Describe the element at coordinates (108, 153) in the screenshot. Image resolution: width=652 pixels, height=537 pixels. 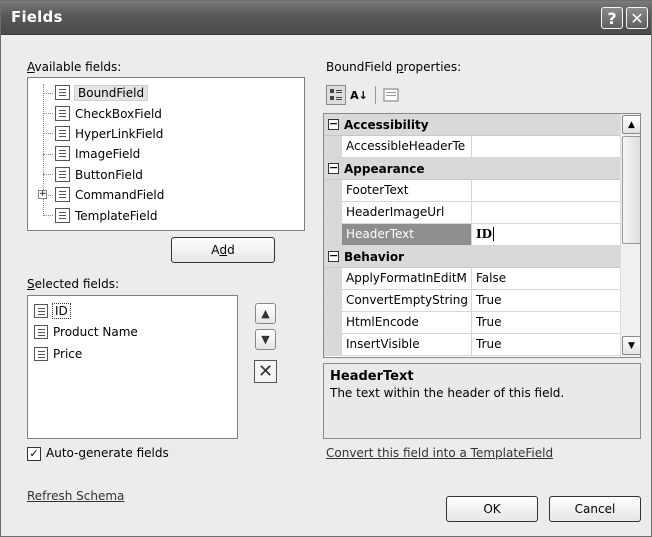
I see `tree-item-label: ImageField` at that location.